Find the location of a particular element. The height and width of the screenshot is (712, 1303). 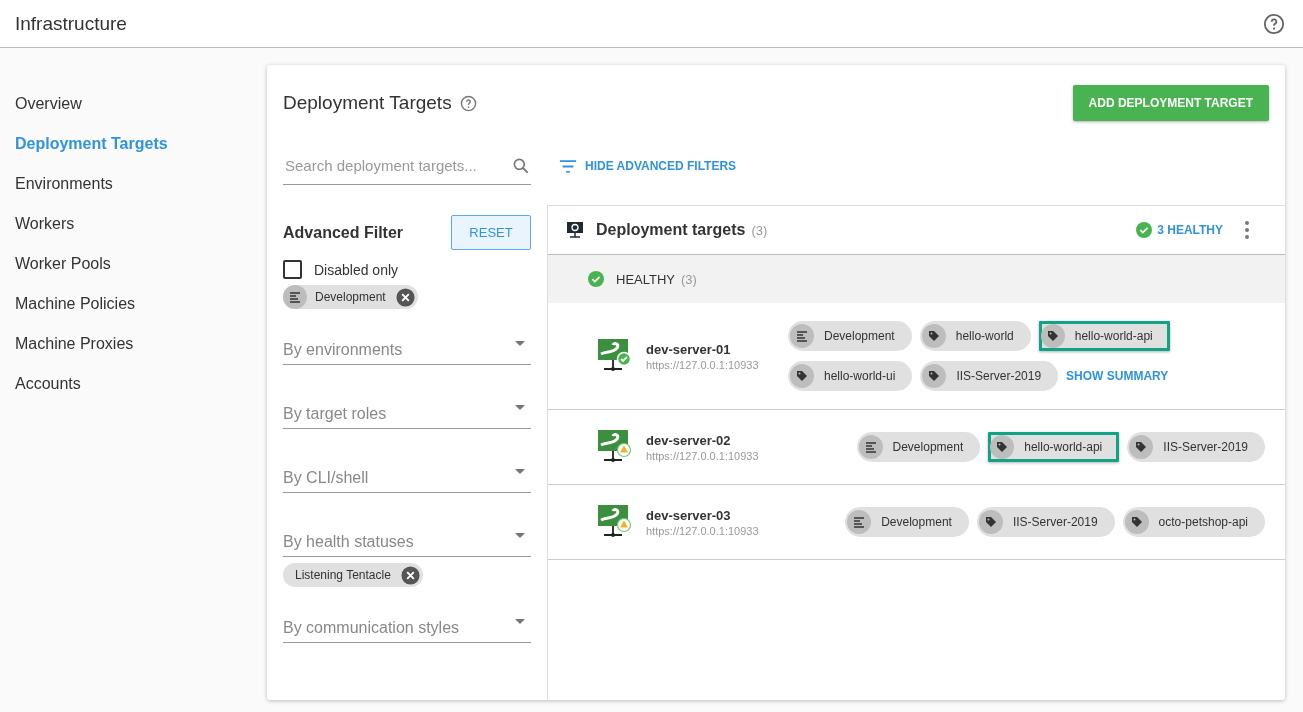

dropdown-field: By environments is located at coordinates (407, 344).